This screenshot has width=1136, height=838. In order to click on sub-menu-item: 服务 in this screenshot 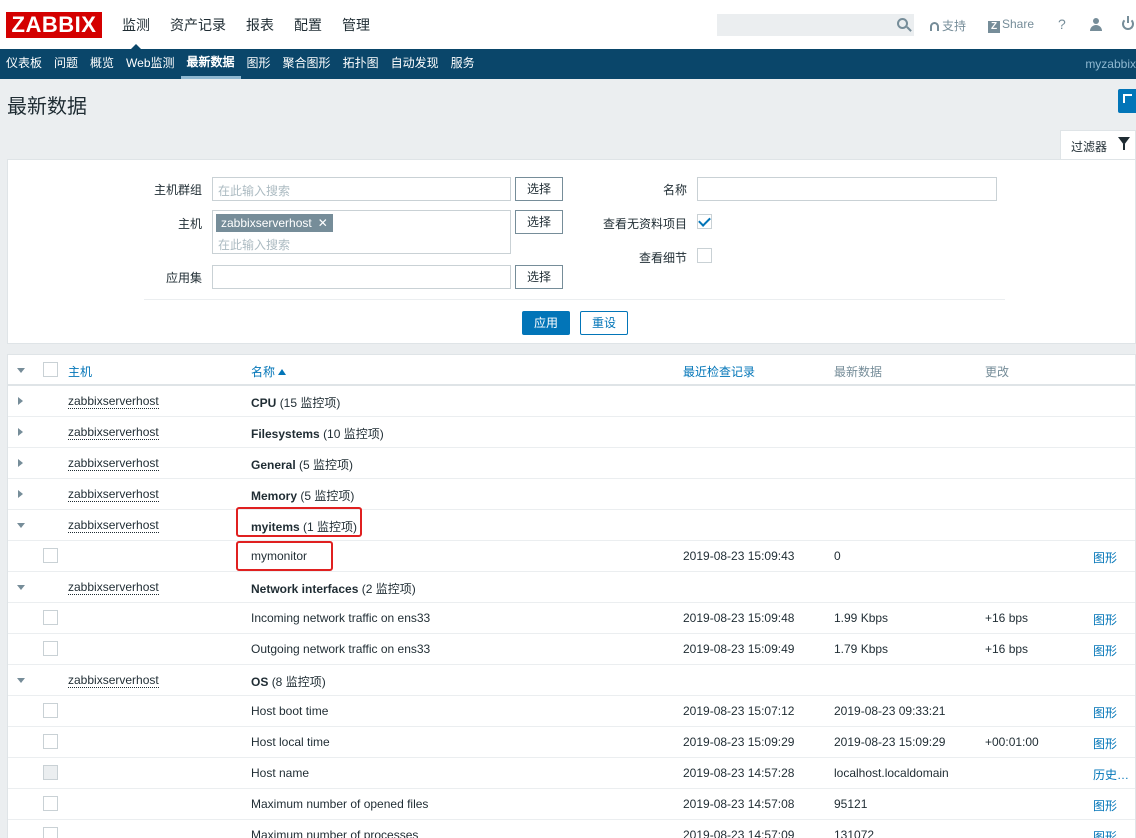, I will do `click(463, 64)`.